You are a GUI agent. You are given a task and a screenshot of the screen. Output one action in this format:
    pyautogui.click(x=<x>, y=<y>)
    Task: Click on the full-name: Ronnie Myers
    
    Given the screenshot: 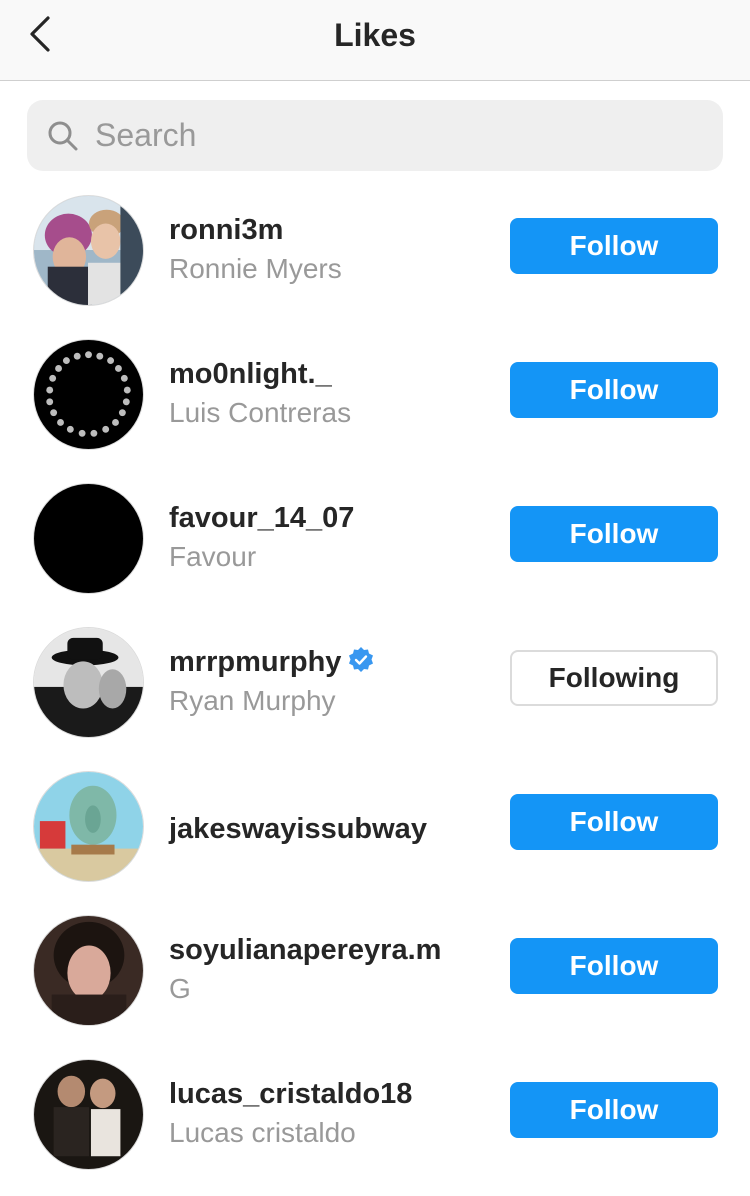 What is the action you would take?
    pyautogui.click(x=255, y=268)
    